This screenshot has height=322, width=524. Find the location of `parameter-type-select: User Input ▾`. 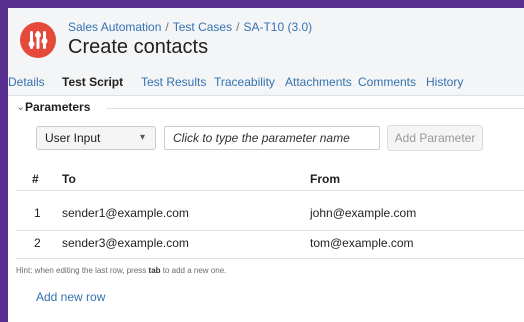

parameter-type-select: User Input ▾ is located at coordinates (96, 138).